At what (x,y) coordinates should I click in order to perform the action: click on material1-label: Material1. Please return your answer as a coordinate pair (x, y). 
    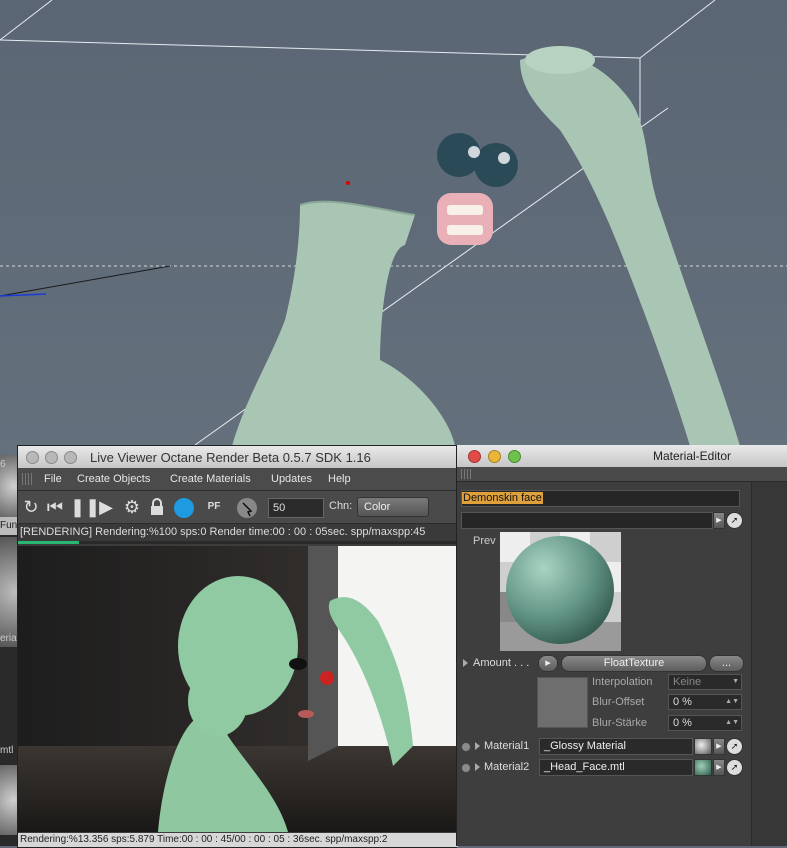
    Looking at the image, I should click on (507, 746).